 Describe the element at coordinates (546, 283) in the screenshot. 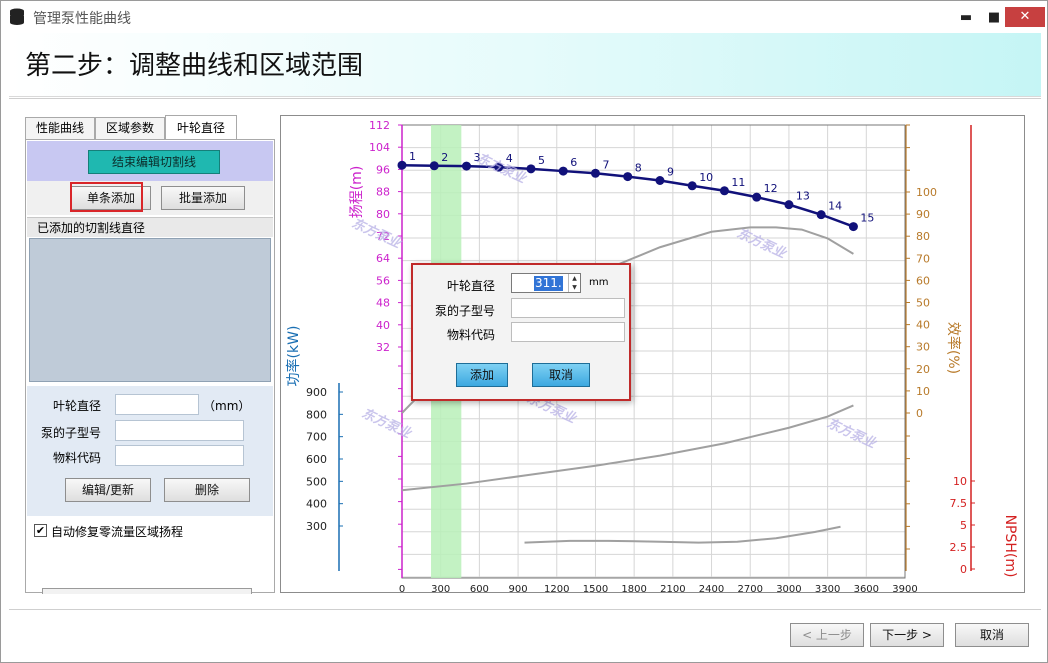

I see `diameter-spinner: 311. ▲ ▼` at that location.